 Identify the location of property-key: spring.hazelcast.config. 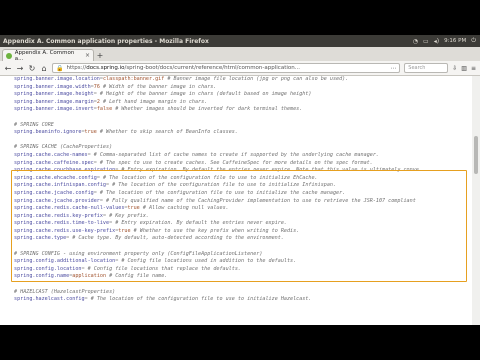
(49, 299).